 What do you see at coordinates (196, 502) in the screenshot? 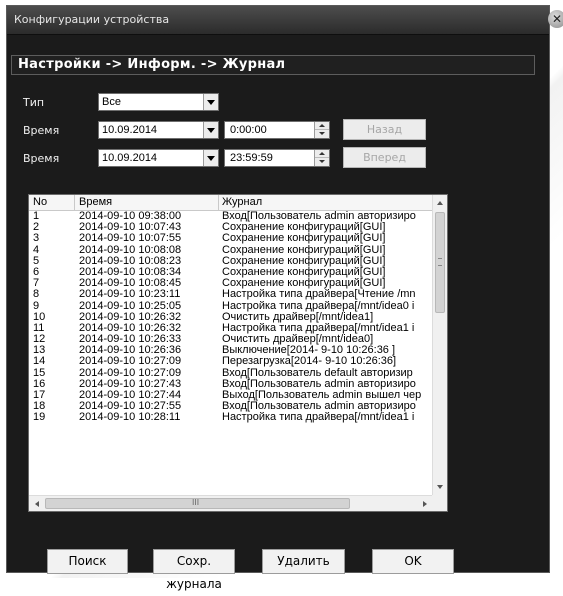
I see `scroll-grip: III` at bounding box center [196, 502].